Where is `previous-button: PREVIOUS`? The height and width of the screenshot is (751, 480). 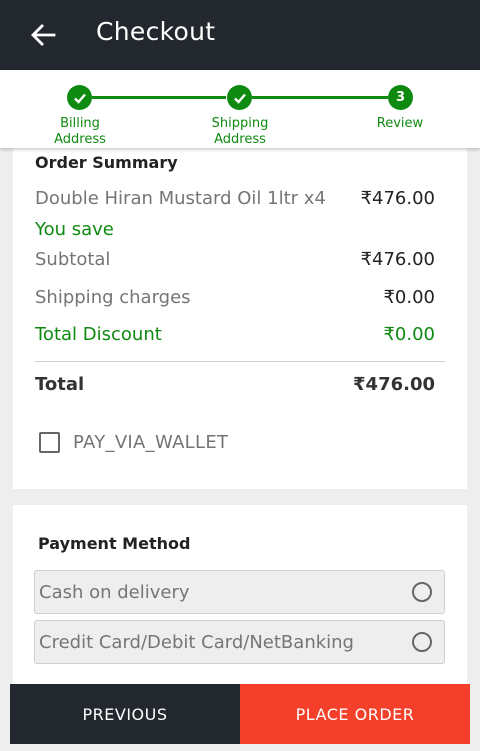 previous-button: PREVIOUS is located at coordinates (125, 714).